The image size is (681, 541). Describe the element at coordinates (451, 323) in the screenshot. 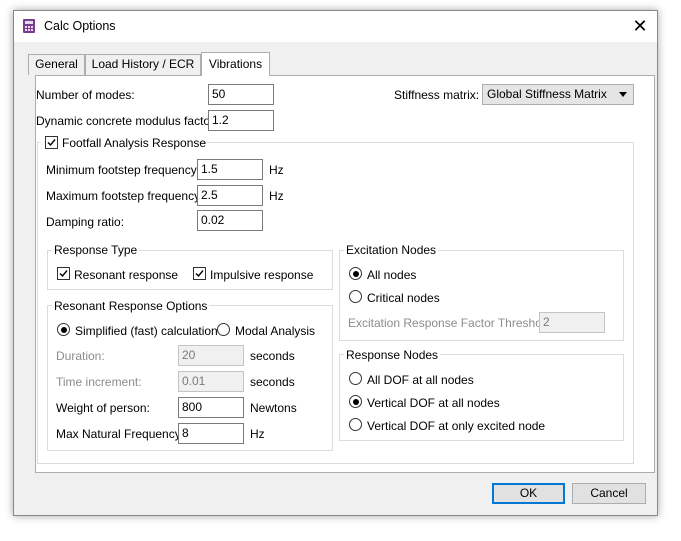

I see `threshold-label: Excitation Response Factor Threshold:` at that location.